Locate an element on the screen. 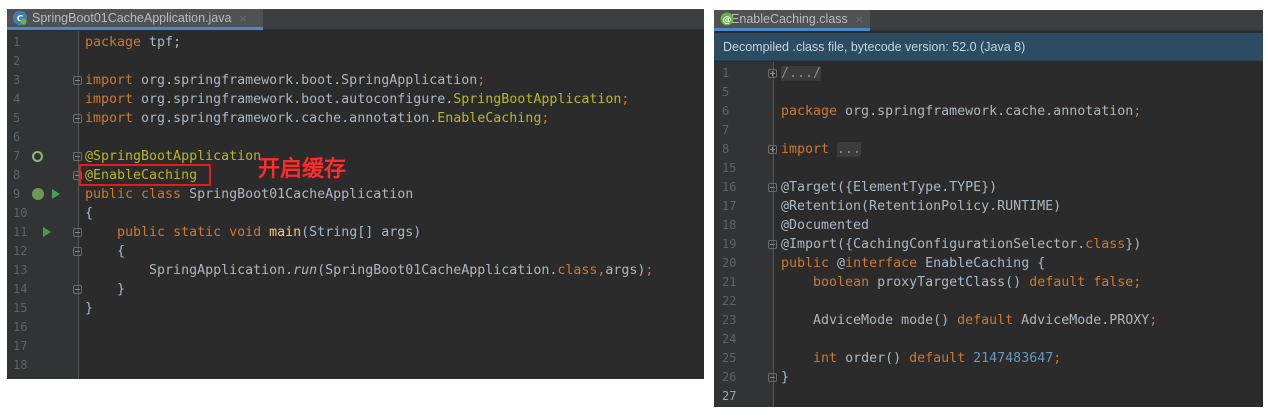 The width and height of the screenshot is (1268, 420). tab-springboot01cacheapplication: C SpringBoot01CacheApplication.java × is located at coordinates (135, 19).